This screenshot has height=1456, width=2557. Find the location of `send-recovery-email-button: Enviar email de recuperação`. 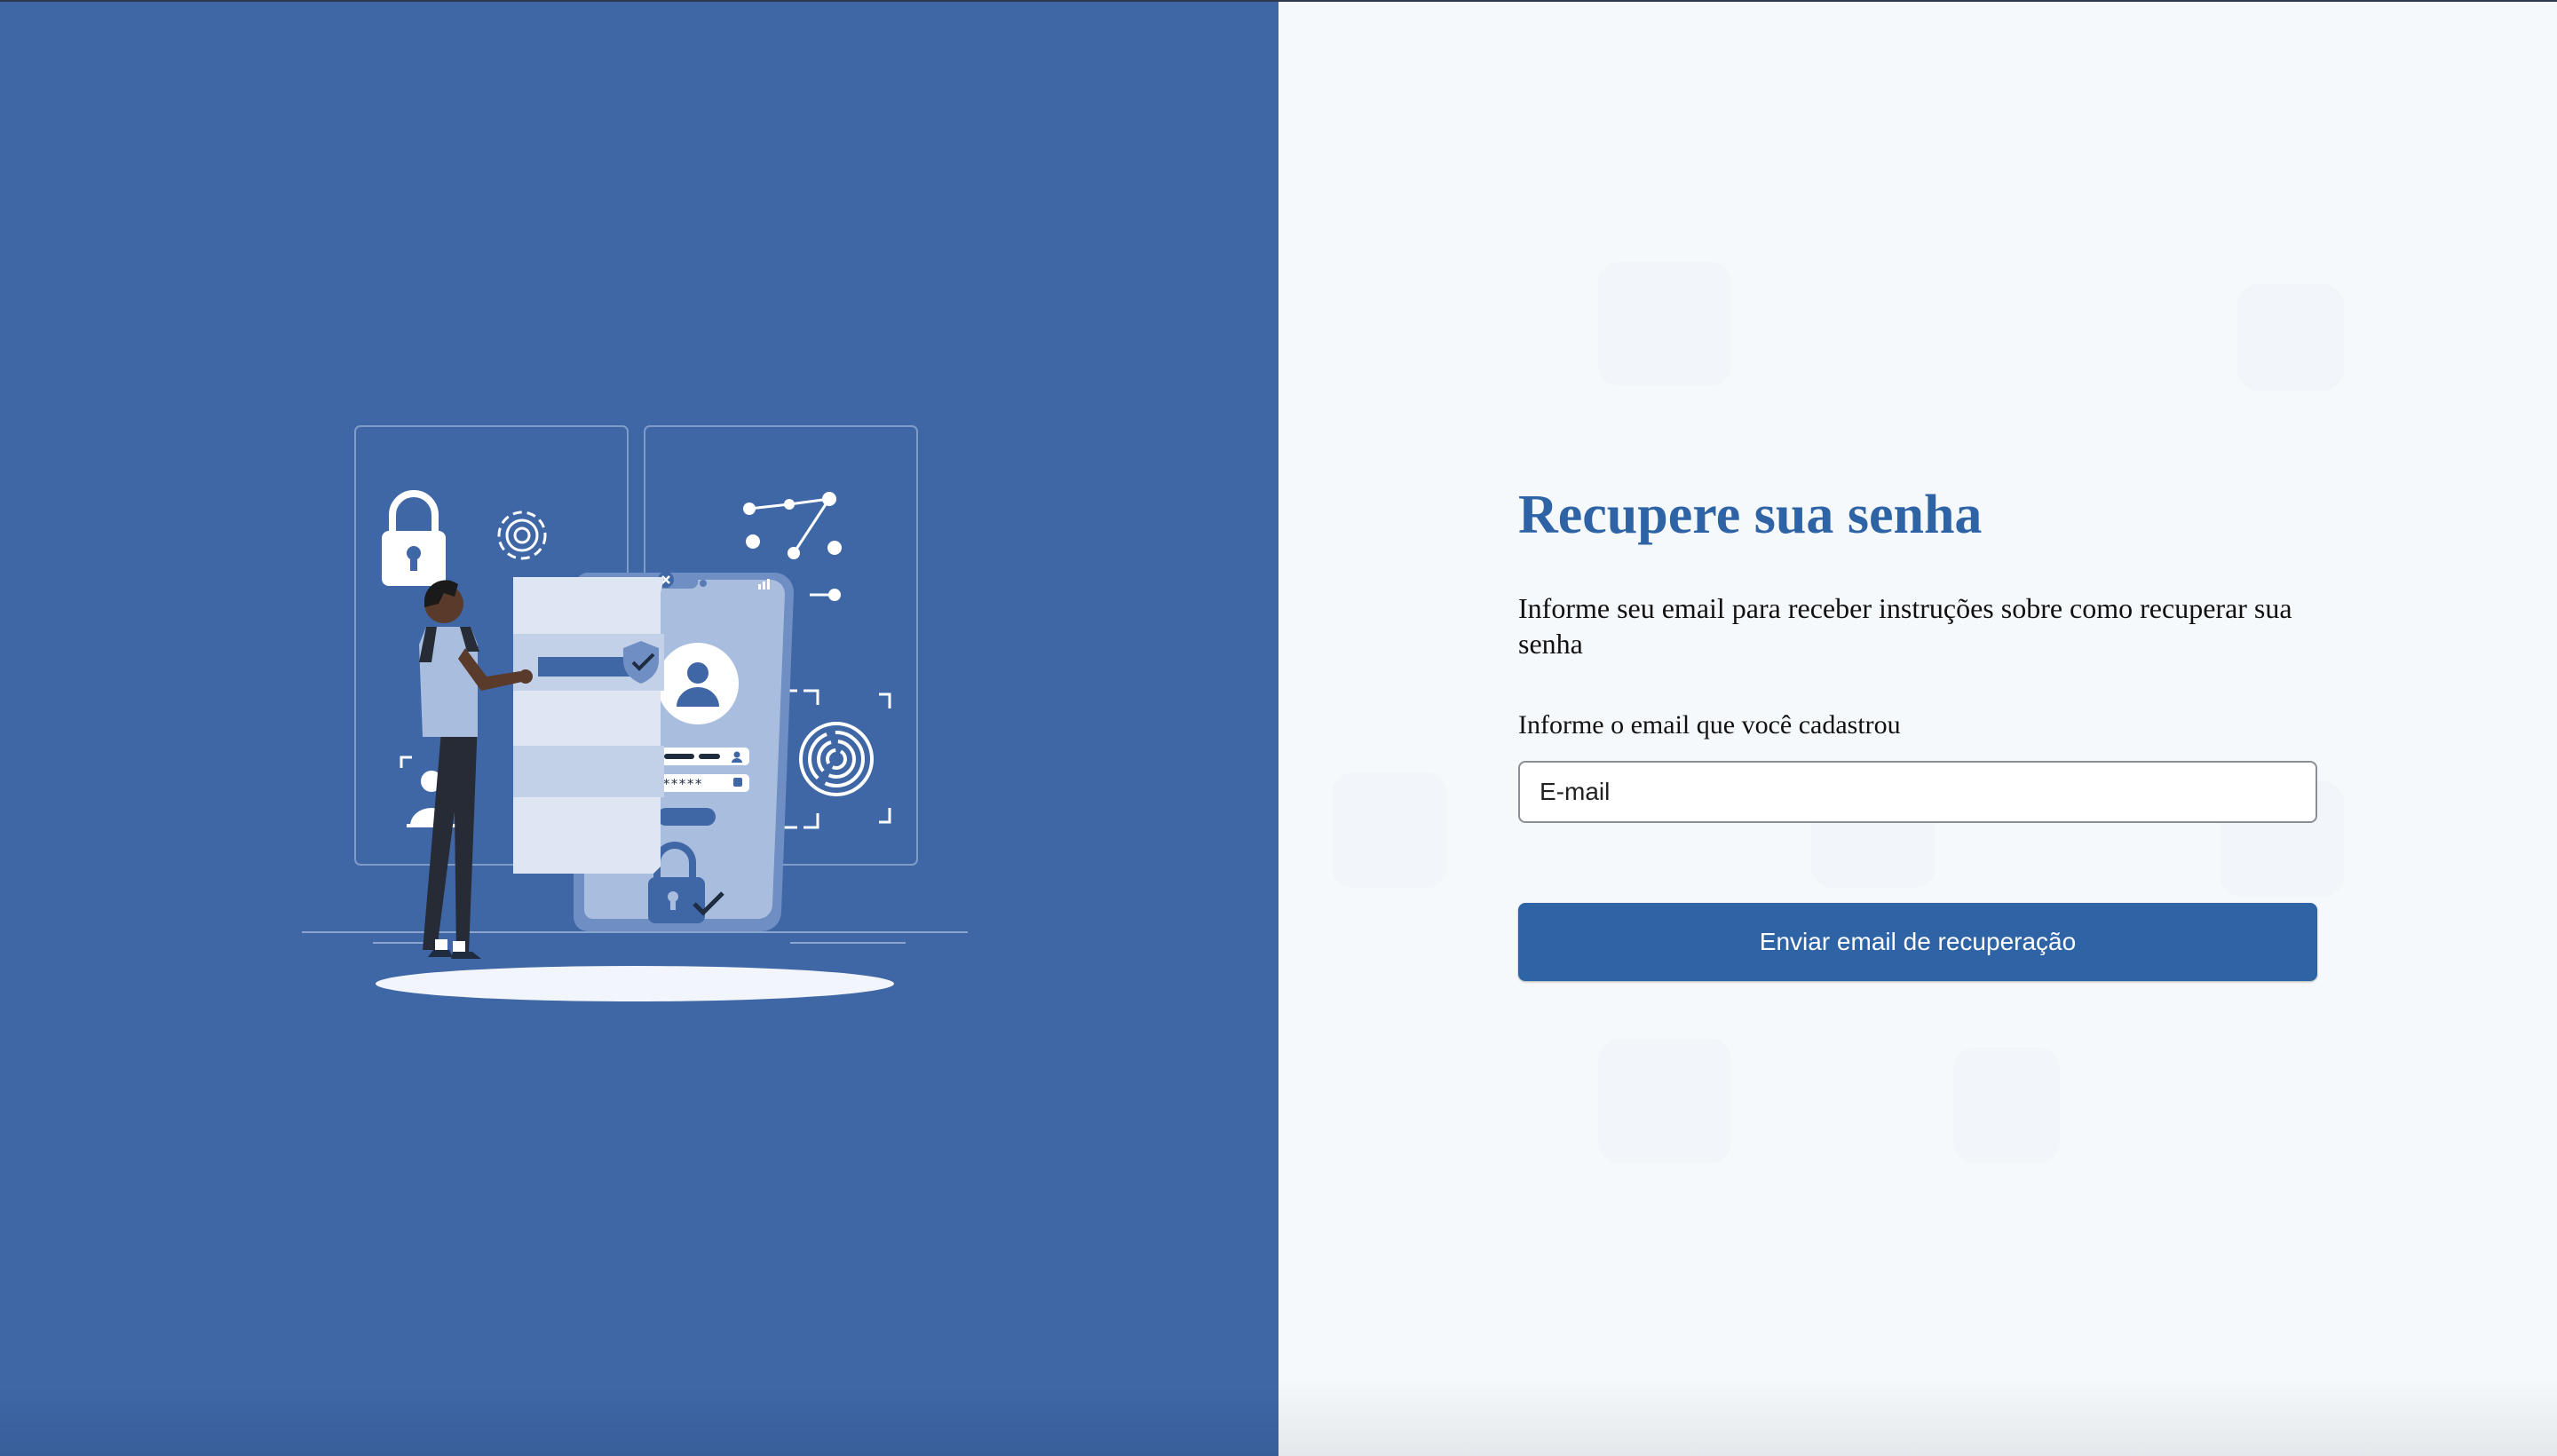

send-recovery-email-button: Enviar email de recuperação is located at coordinates (1918, 942).